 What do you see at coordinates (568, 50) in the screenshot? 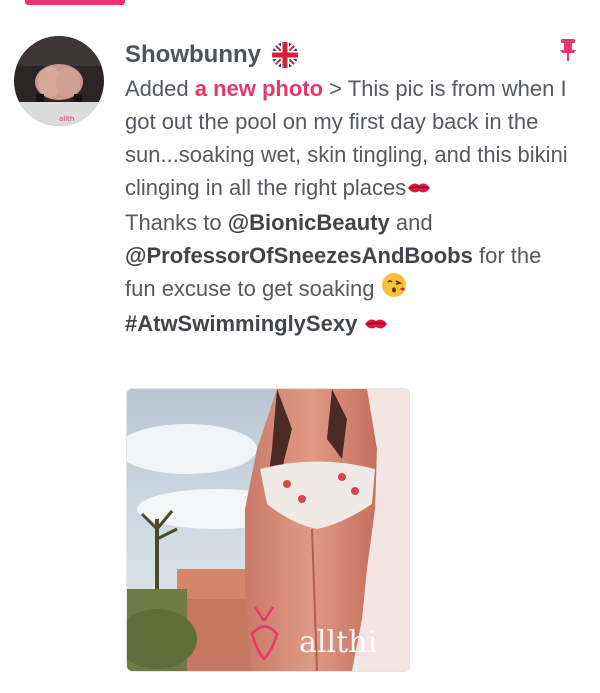
I see `pin-icon` at bounding box center [568, 50].